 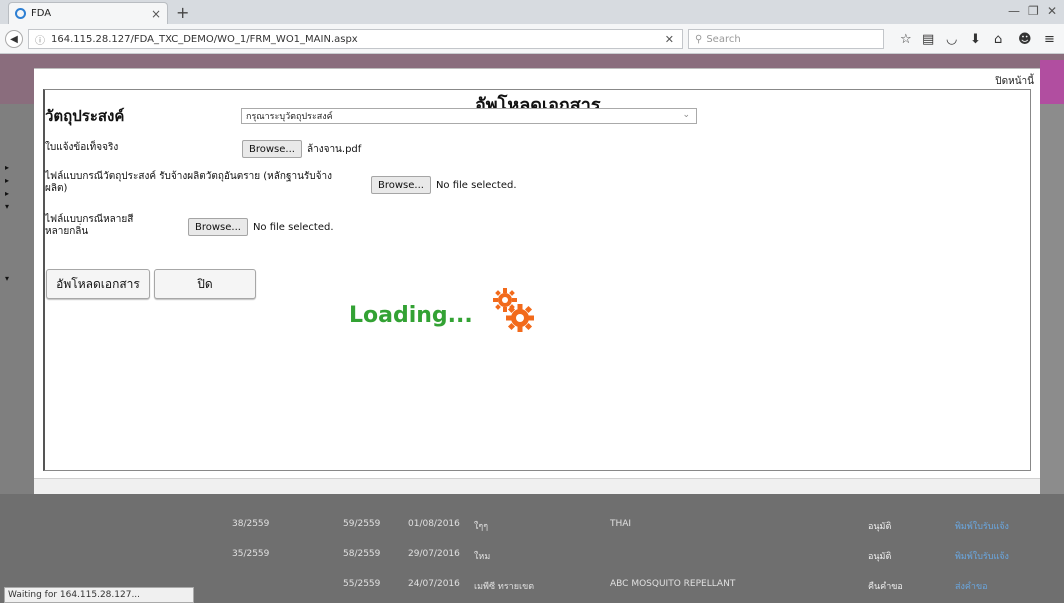 What do you see at coordinates (476, 185) in the screenshot?
I see `contract-file-name: No file selected.` at bounding box center [476, 185].